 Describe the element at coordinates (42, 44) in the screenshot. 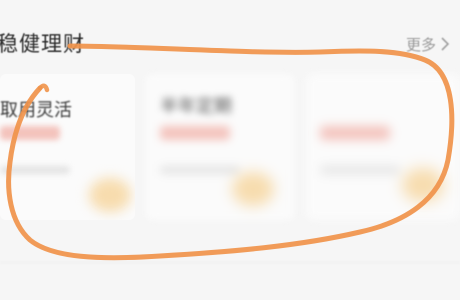

I see `section-title: 稳健理财` at that location.